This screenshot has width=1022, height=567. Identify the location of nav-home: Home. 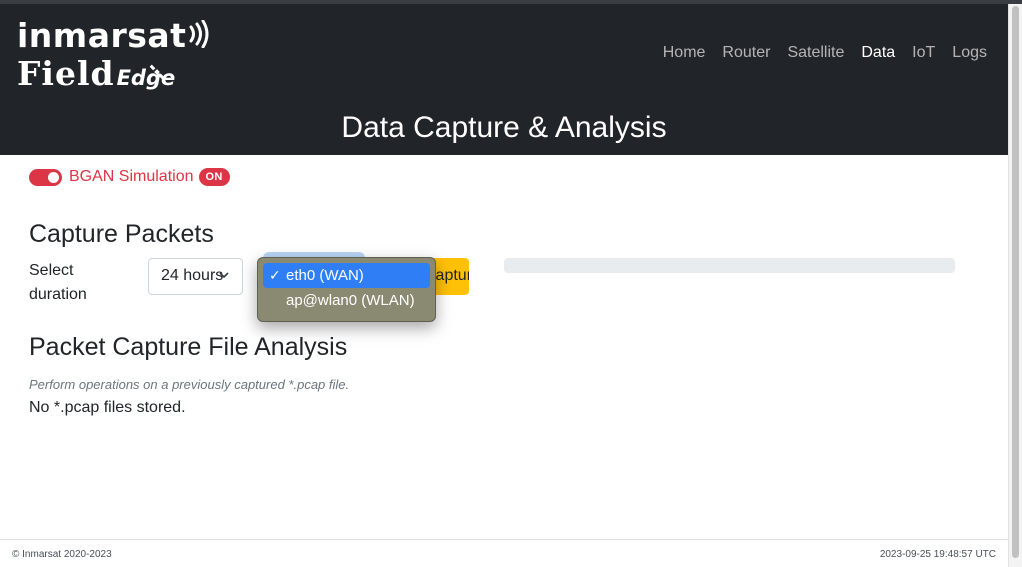
(684, 53).